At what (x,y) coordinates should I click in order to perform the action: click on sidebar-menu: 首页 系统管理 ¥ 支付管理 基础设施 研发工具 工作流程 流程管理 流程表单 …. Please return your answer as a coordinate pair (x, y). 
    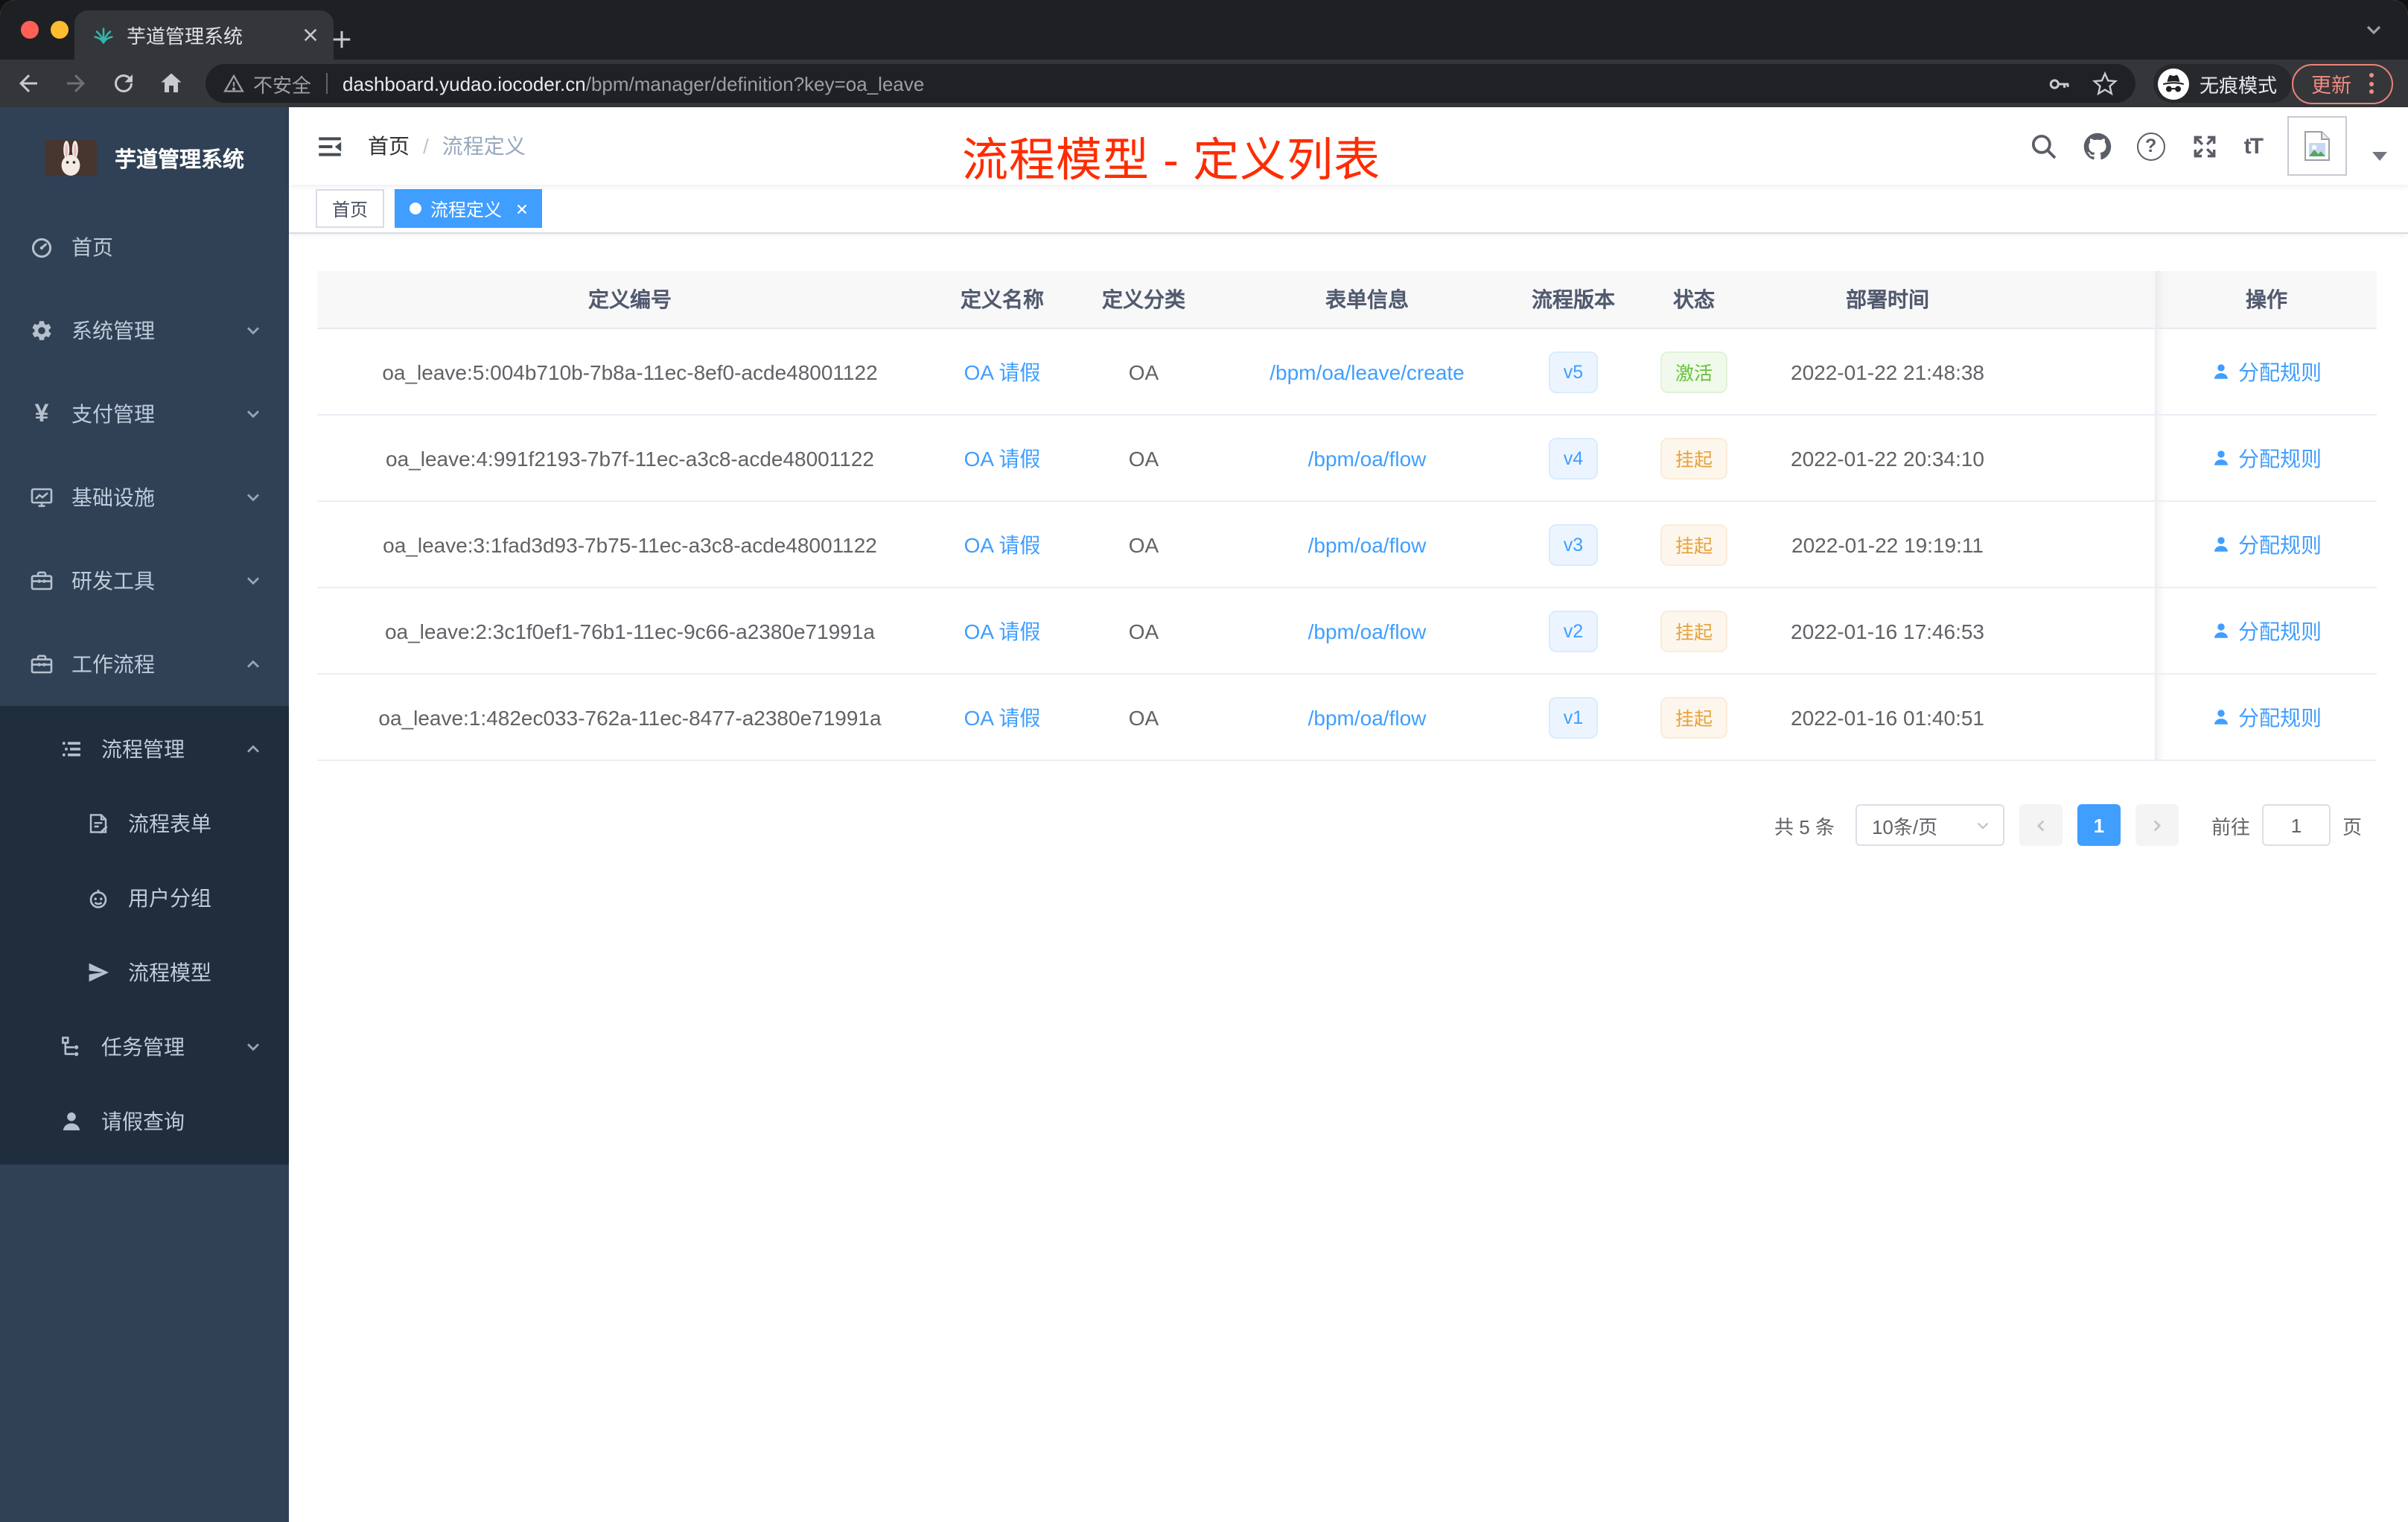
    Looking at the image, I should click on (144, 679).